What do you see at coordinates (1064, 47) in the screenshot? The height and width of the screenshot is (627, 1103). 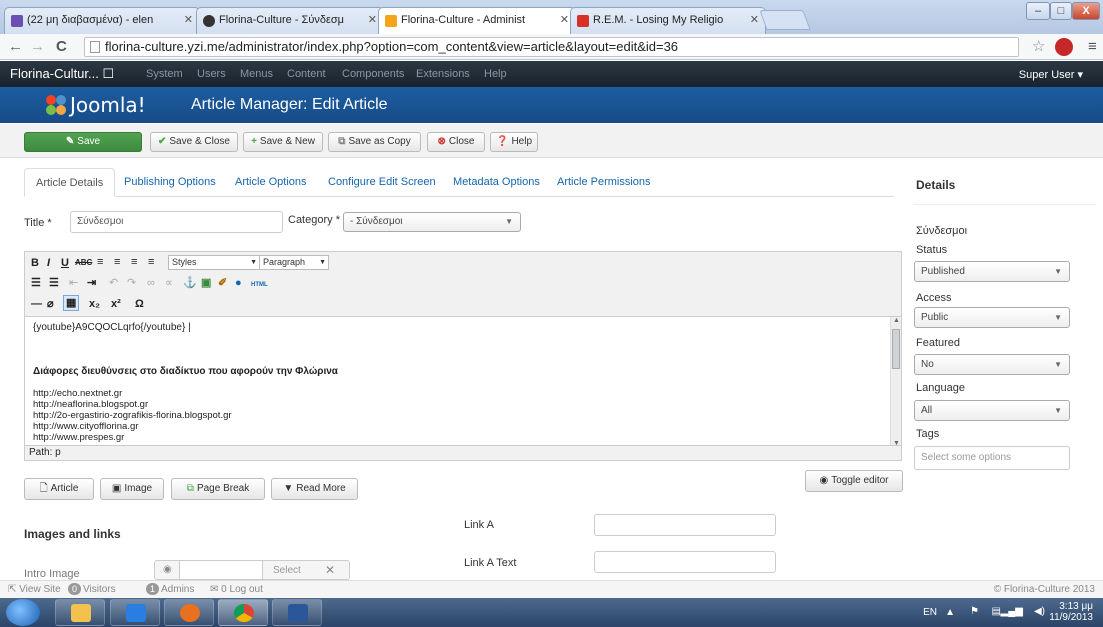 I see `extension-icon` at bounding box center [1064, 47].